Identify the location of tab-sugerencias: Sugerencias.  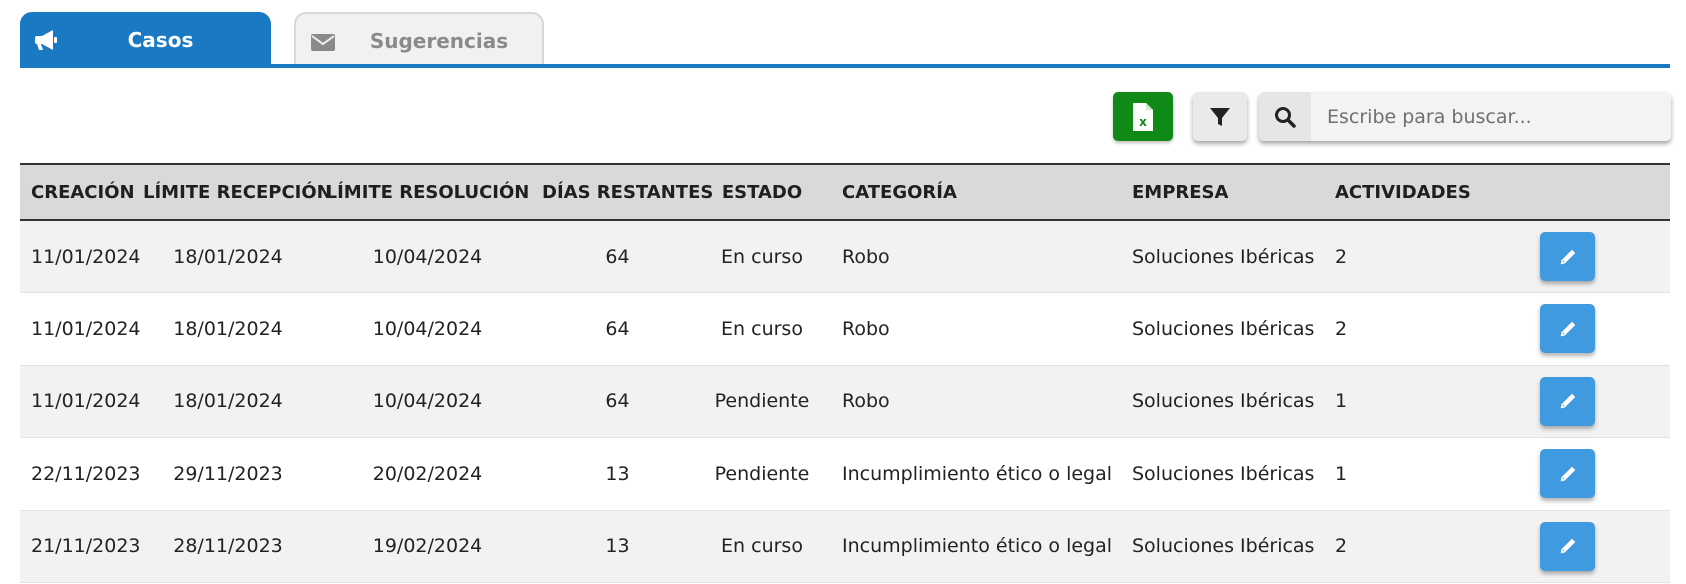
(419, 40).